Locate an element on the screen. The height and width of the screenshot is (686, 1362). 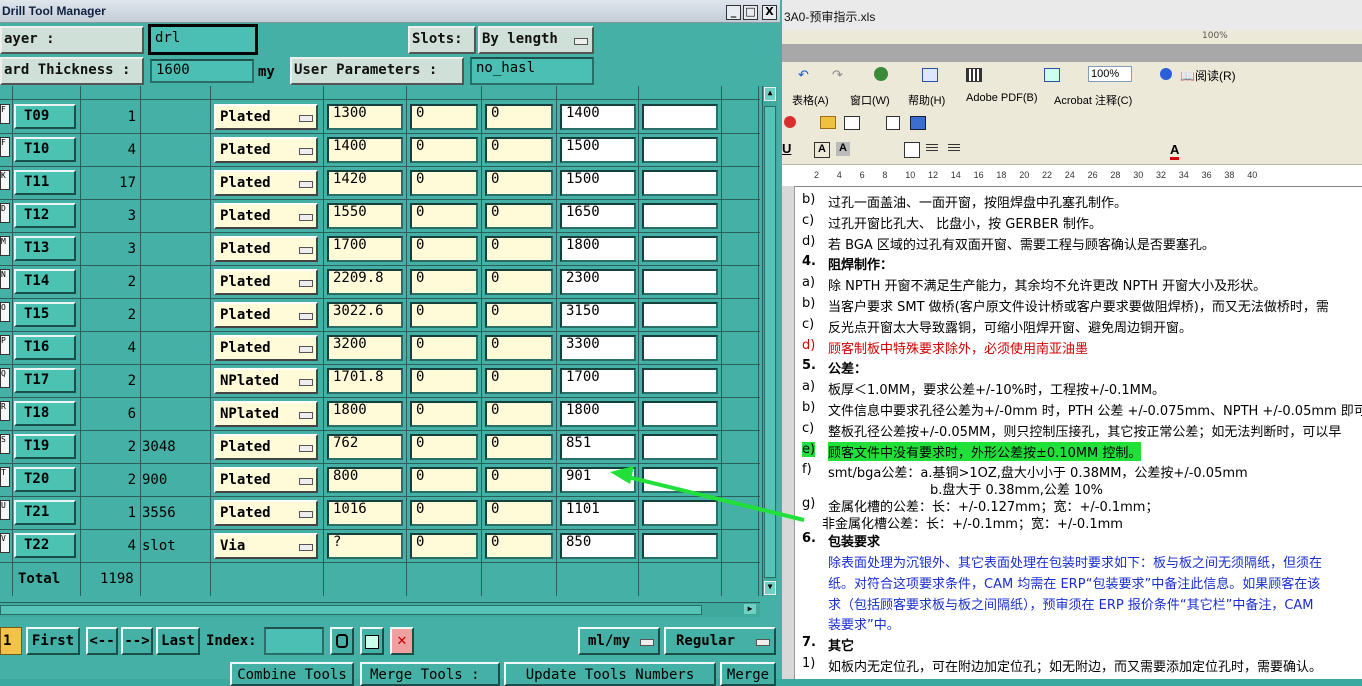
tool-button: T15 is located at coordinates (45, 314).